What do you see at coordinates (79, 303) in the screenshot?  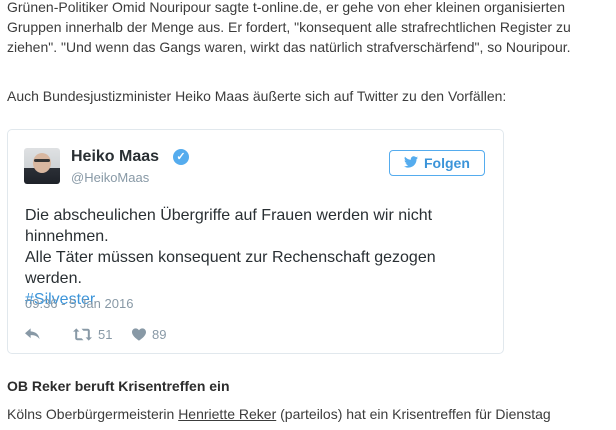 I see `tweet-date: 09:36 - 5 Jan 2016` at bounding box center [79, 303].